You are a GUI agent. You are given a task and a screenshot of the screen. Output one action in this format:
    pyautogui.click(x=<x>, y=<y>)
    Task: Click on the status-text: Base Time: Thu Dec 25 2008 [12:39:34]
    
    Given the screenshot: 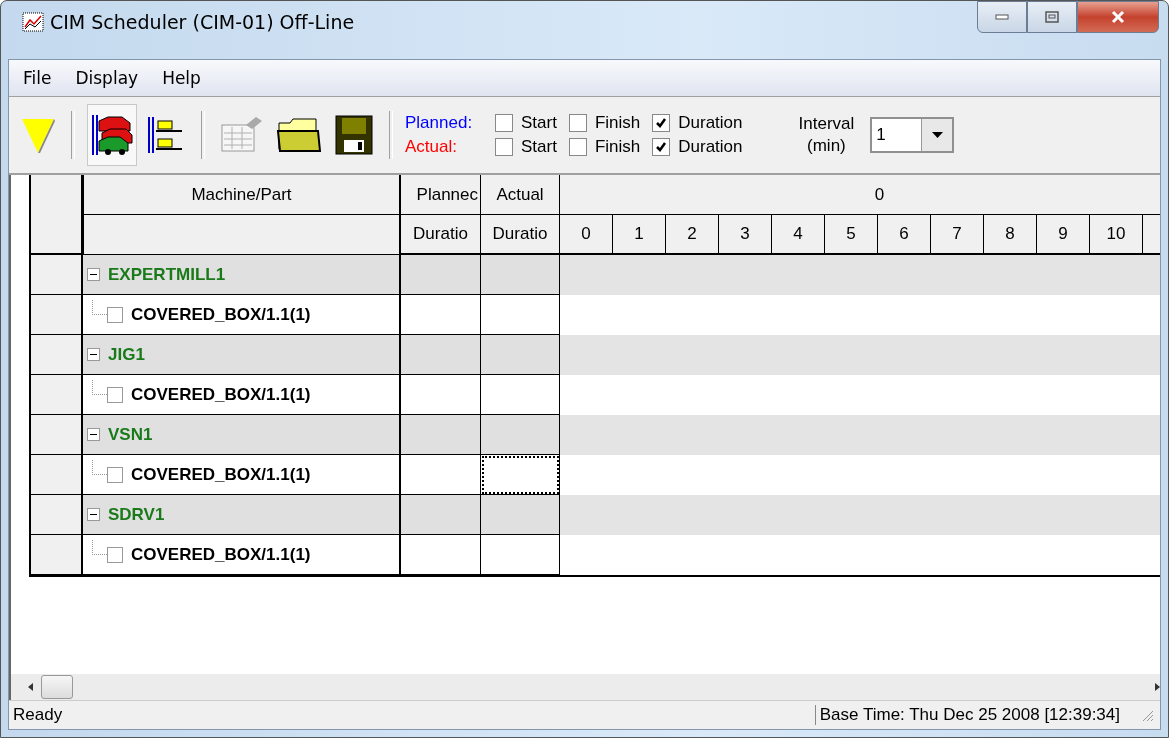 What is the action you would take?
    pyautogui.click(x=974, y=715)
    